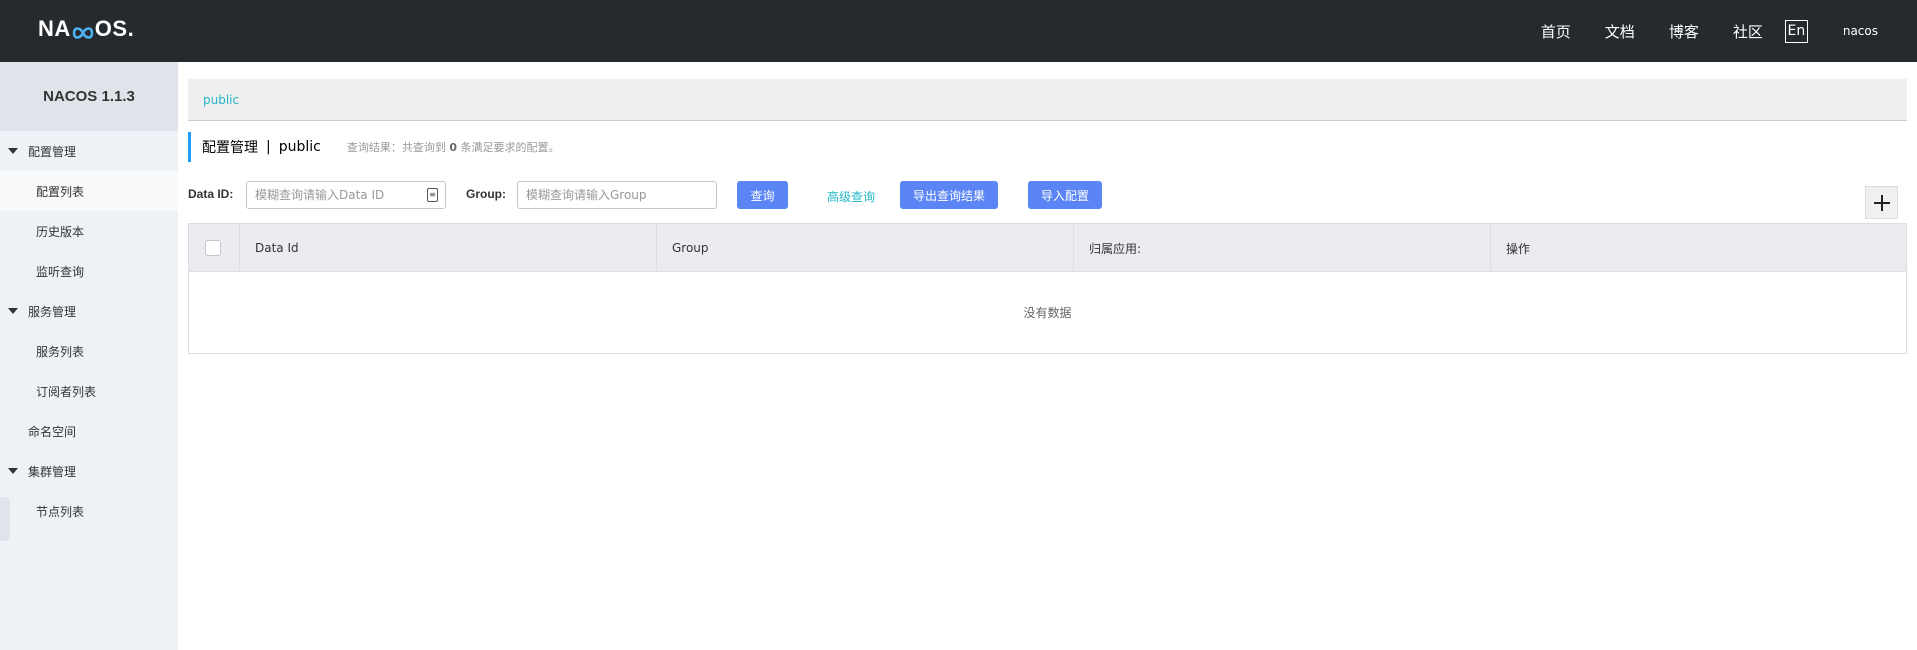 The image size is (1917, 650). I want to click on query-button: 查询, so click(762, 195).